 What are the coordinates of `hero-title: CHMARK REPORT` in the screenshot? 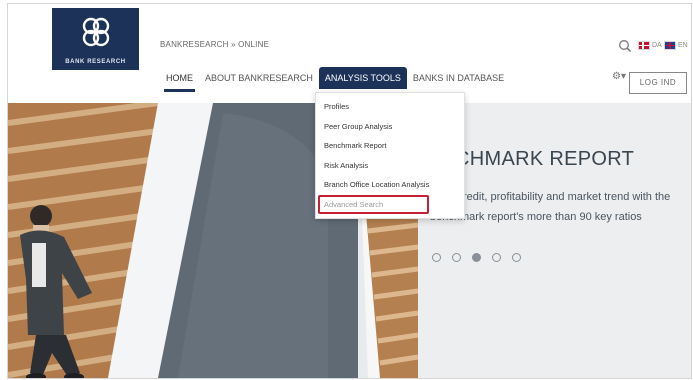 It's located at (545, 159).